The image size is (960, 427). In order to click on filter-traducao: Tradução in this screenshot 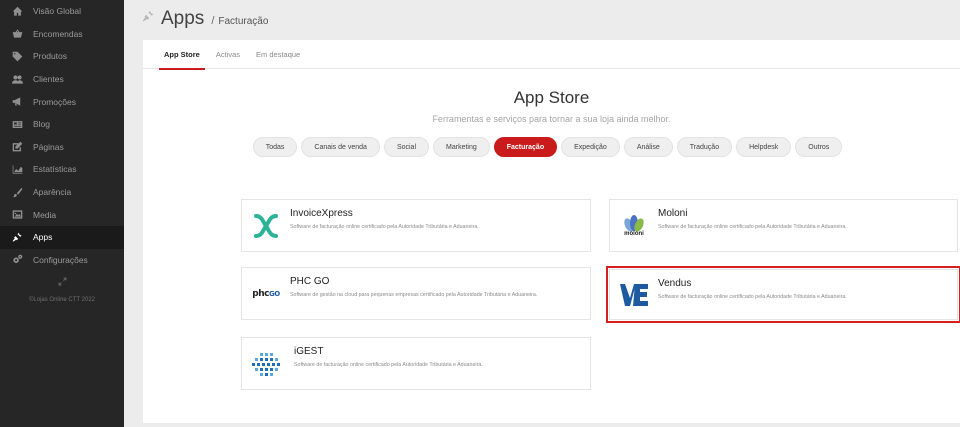, I will do `click(704, 147)`.